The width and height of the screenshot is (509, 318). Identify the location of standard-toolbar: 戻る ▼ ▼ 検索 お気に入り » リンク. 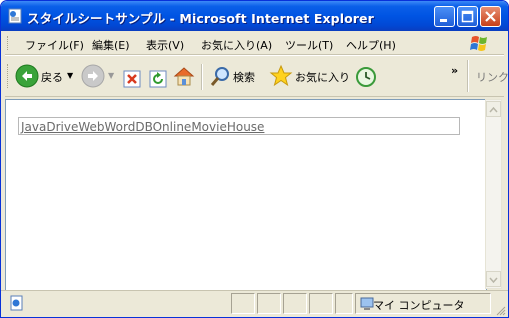
(256, 76).